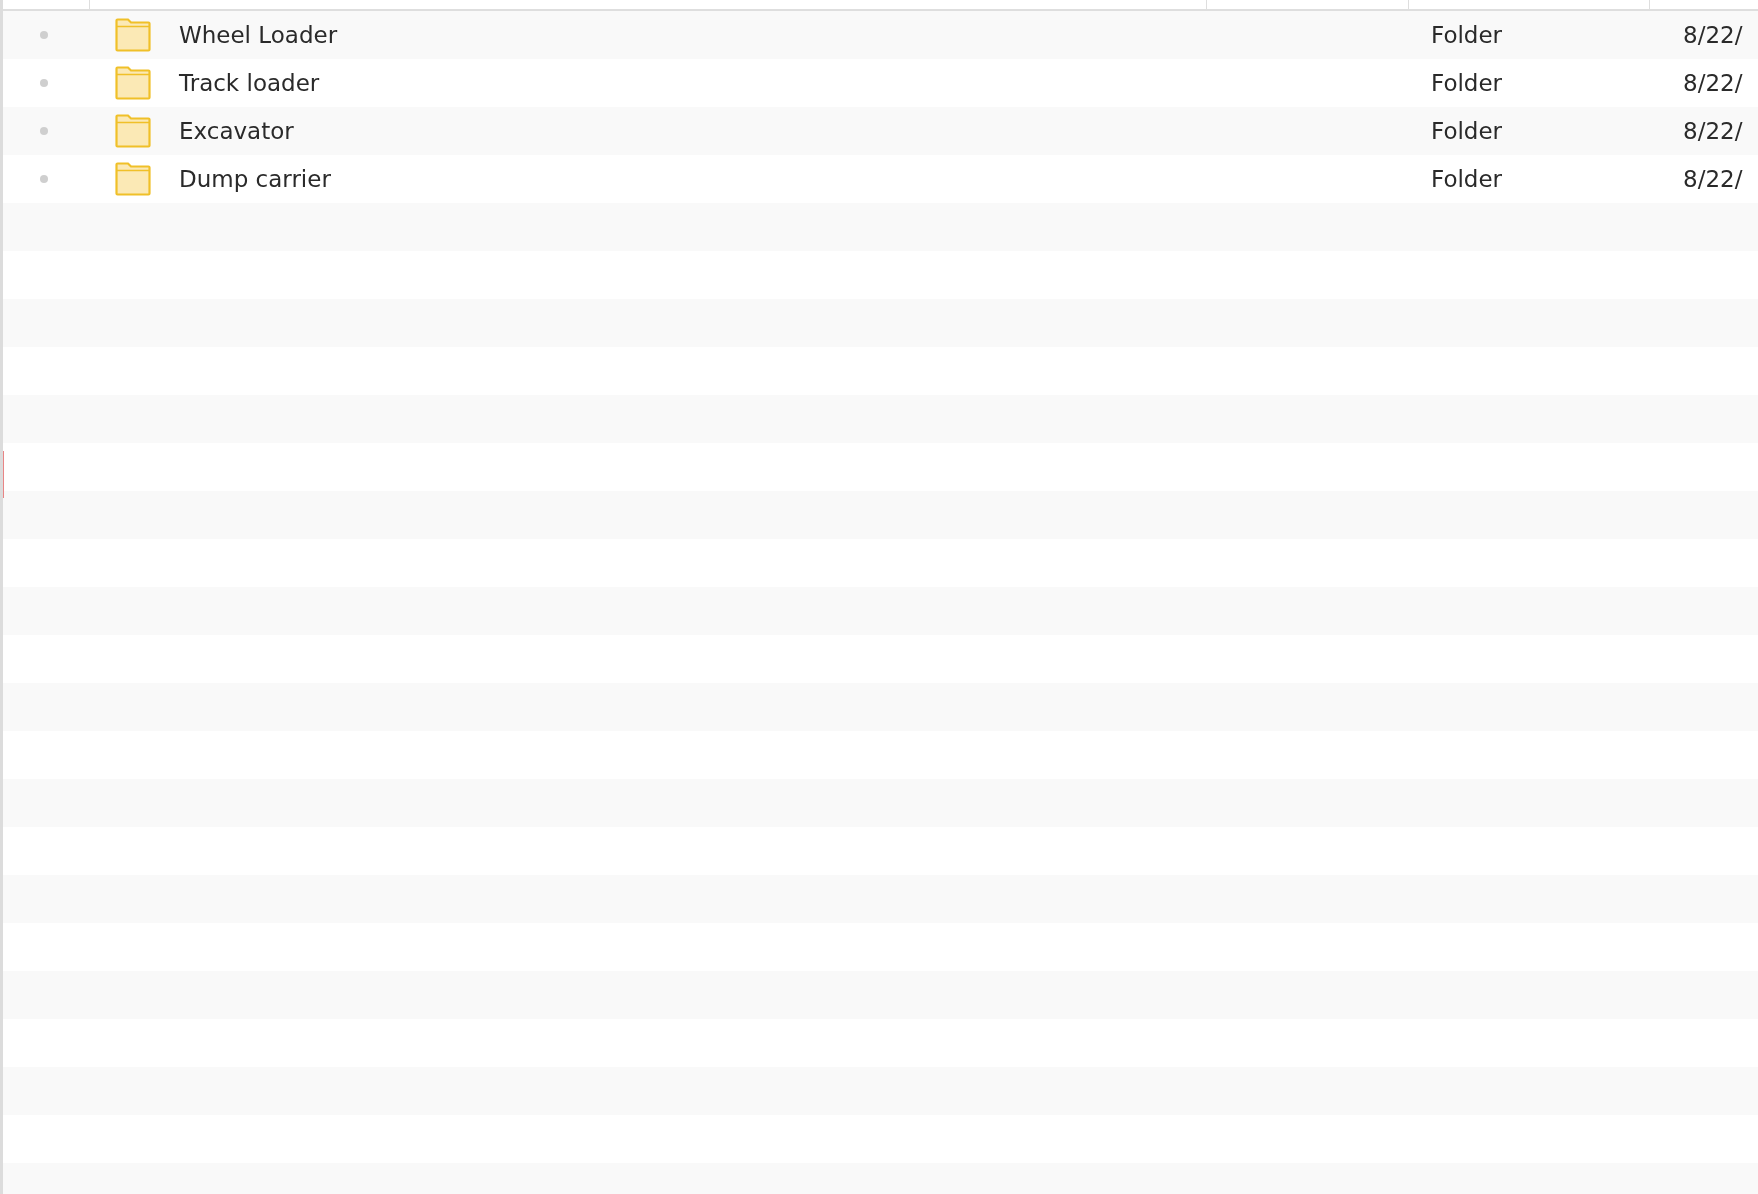 The image size is (1758, 1194). What do you see at coordinates (249, 83) in the screenshot?
I see `file-name: Track loader` at bounding box center [249, 83].